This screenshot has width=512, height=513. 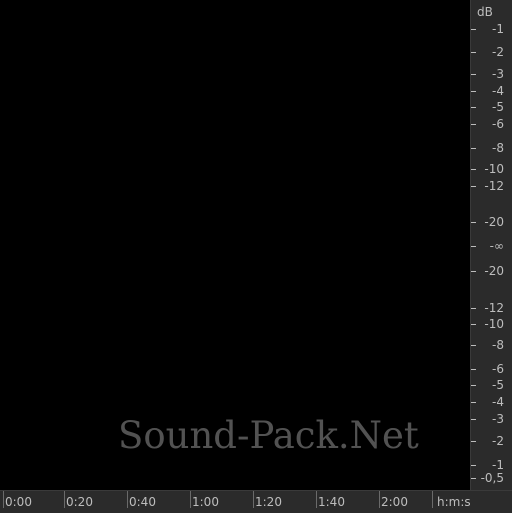 What do you see at coordinates (142, 502) in the screenshot?
I see `time-label: 0:40` at bounding box center [142, 502].